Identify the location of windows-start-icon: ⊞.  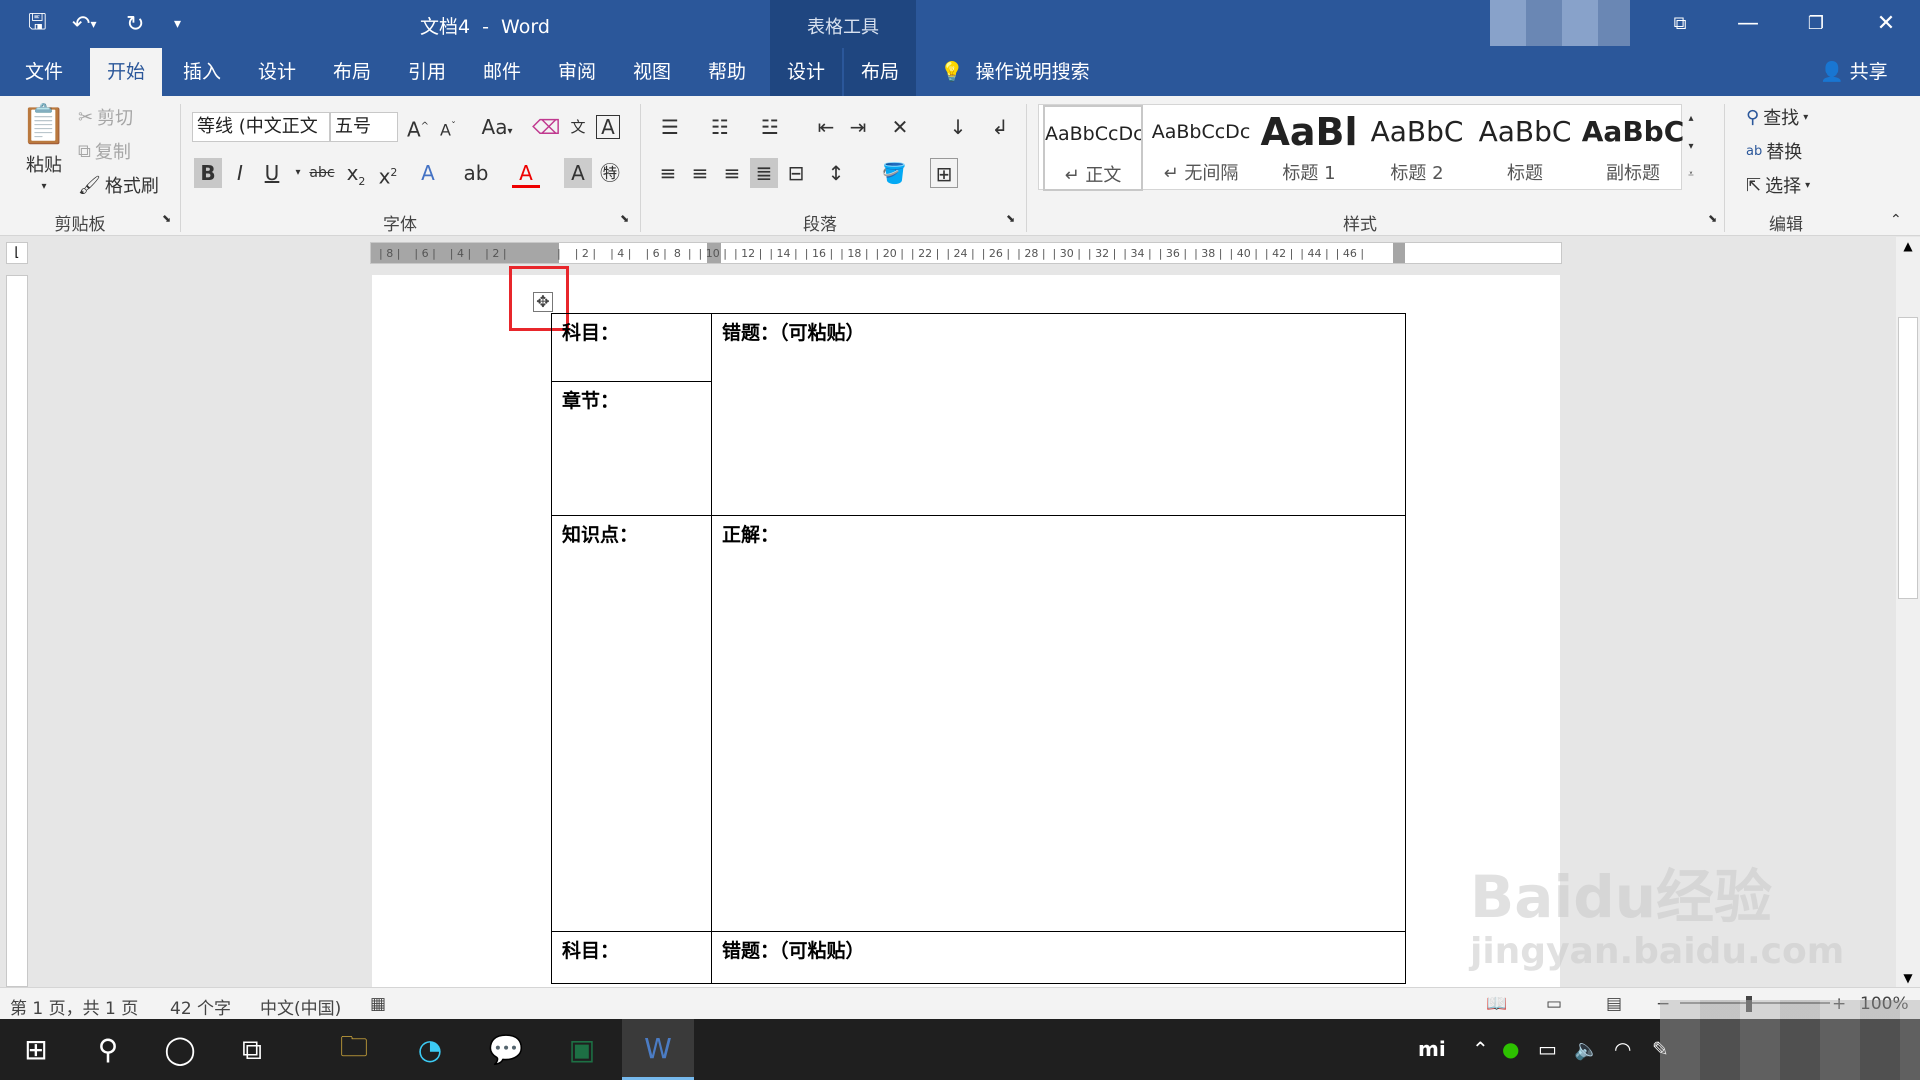
(36, 1049).